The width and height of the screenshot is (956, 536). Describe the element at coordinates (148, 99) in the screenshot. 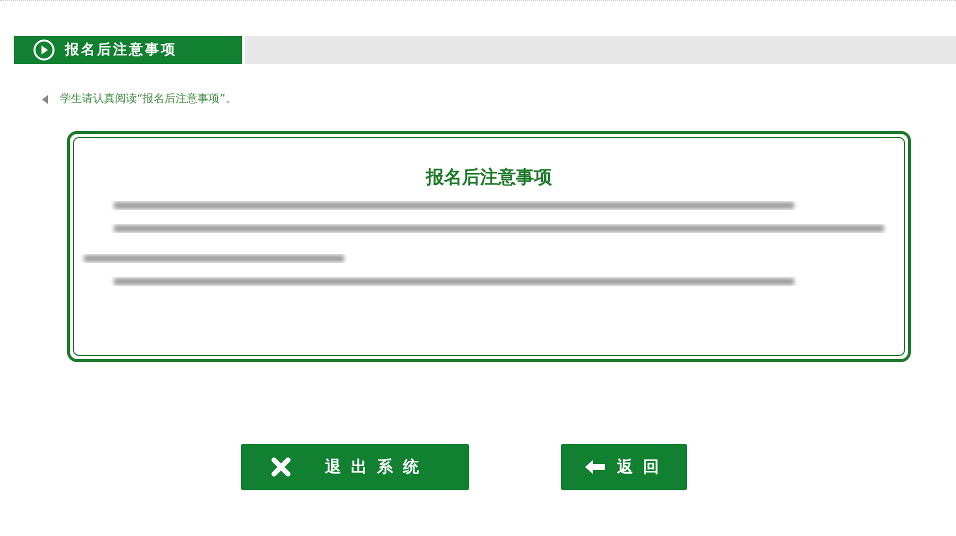

I see `hint-text: 学生请认真阅读“报名后注意事项”。` at that location.